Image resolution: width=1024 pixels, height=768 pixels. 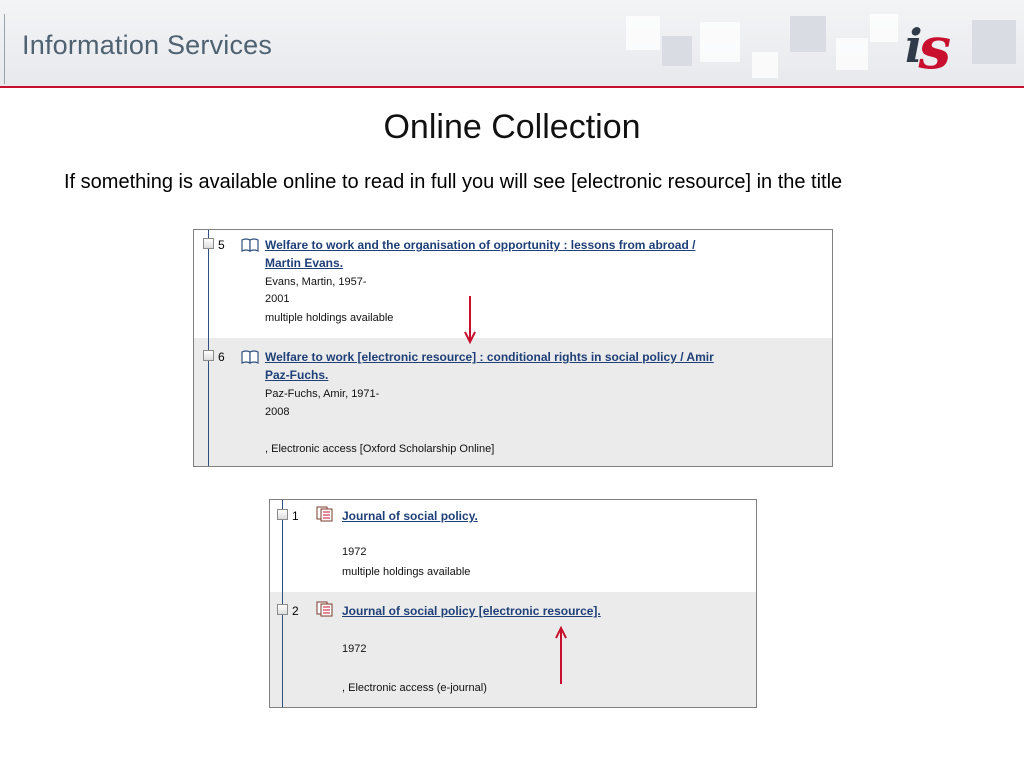 What do you see at coordinates (295, 516) in the screenshot?
I see `record-number: 1` at bounding box center [295, 516].